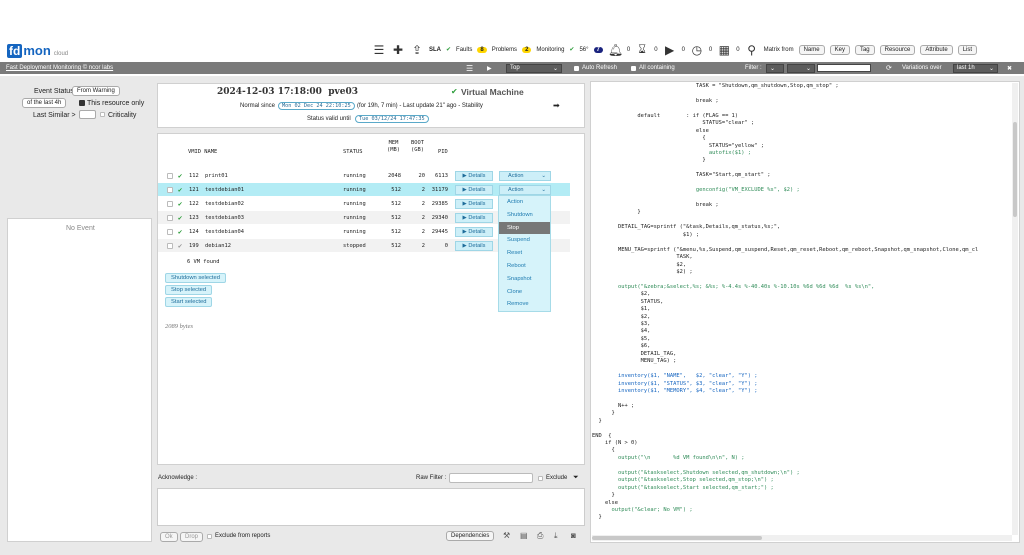  I want to click on refresh-icon: ⟳, so click(889, 68).